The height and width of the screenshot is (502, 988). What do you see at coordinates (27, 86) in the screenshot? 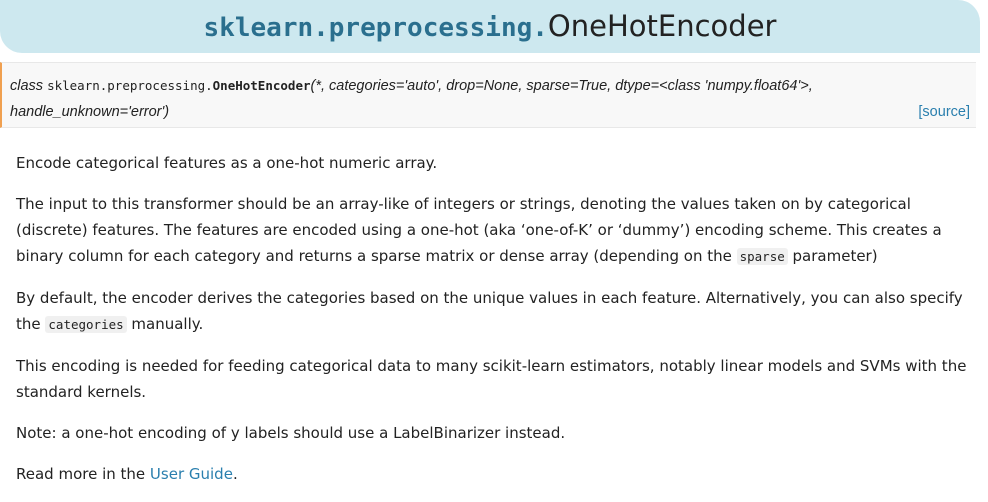
I see `signature-keyword: class` at bounding box center [27, 86].